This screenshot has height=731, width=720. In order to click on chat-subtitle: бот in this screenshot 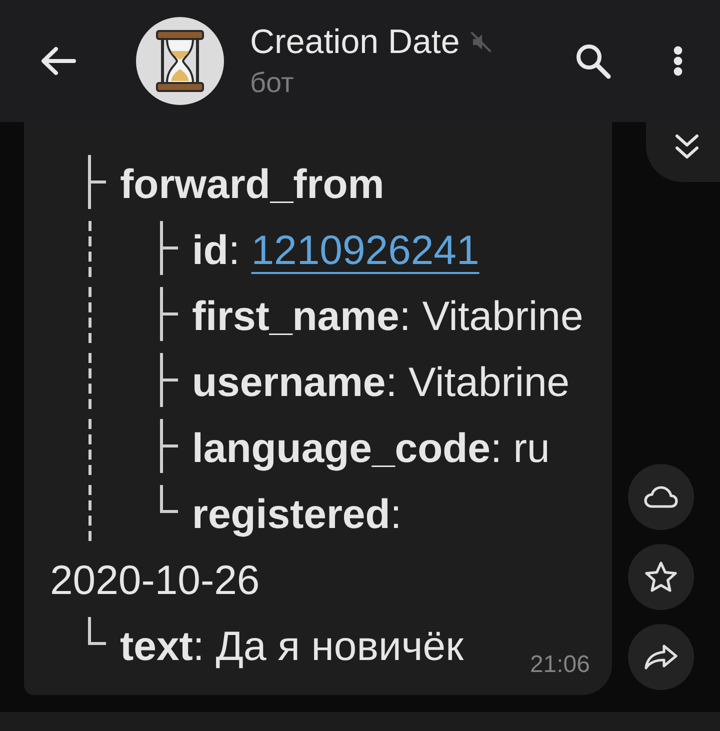, I will do `click(272, 83)`.